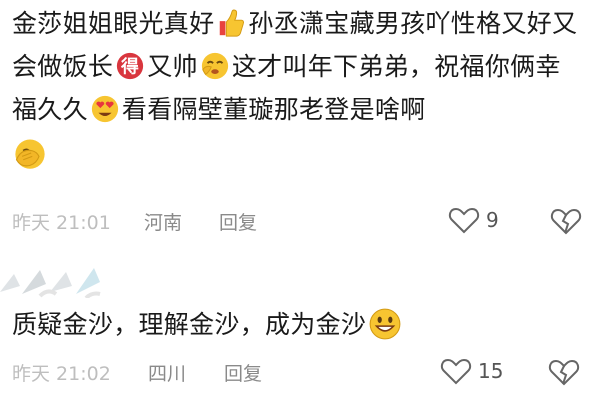 This screenshot has height=402, width=596. I want to click on sticker-glyph: 得, so click(129, 67).